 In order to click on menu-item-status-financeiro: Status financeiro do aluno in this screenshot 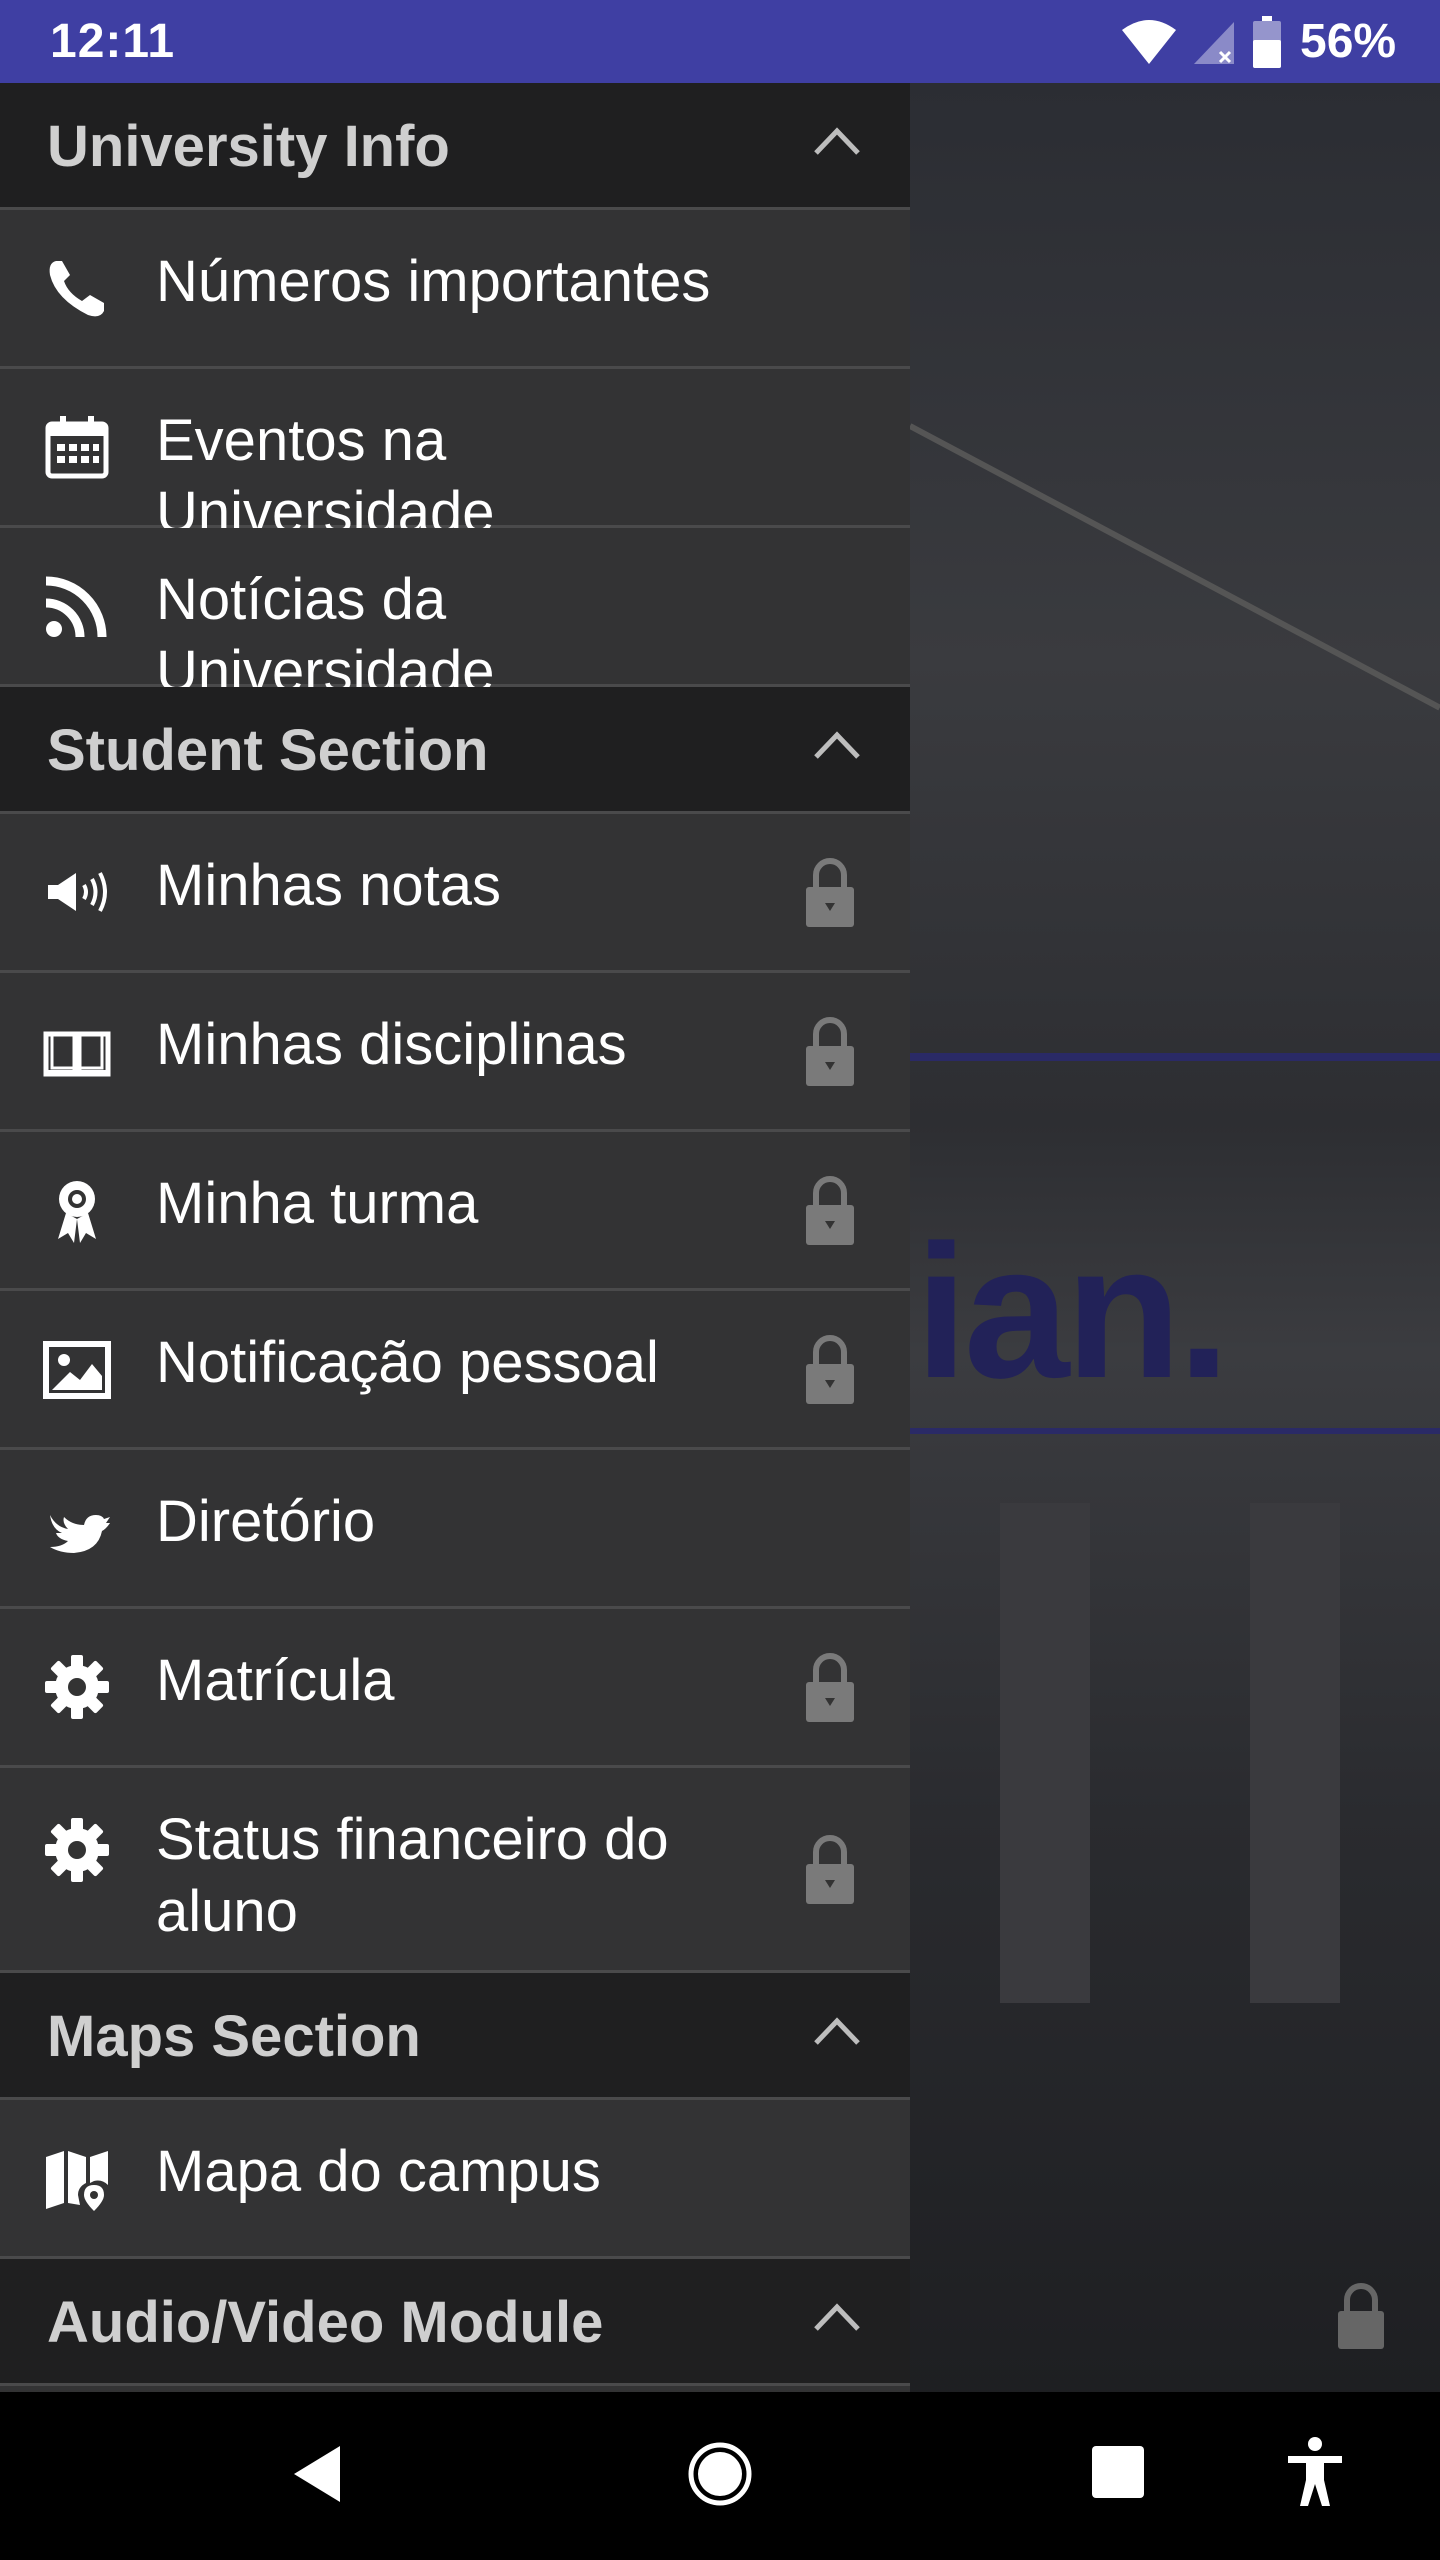, I will do `click(455, 1870)`.